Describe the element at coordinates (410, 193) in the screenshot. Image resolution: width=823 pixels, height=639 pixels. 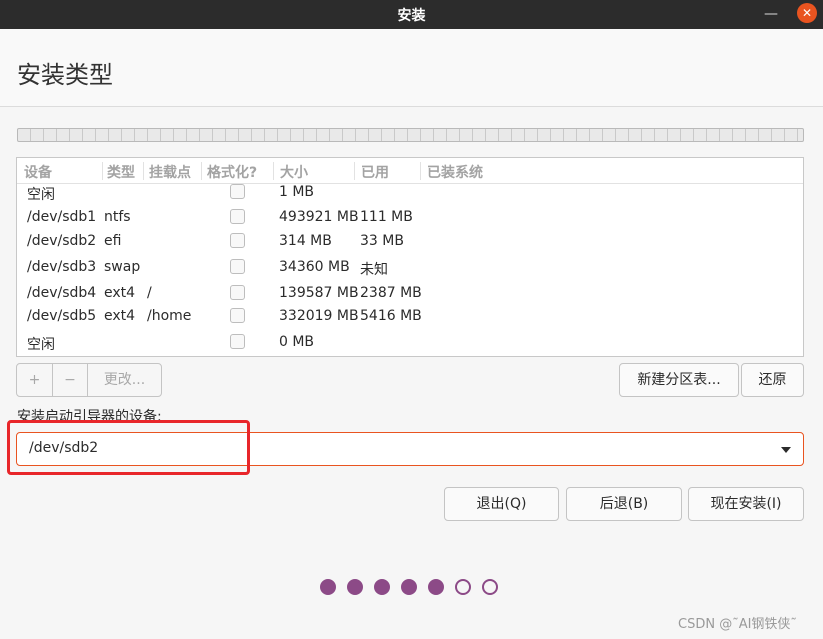
I see `table-row: 空闲 1 MB` at that location.